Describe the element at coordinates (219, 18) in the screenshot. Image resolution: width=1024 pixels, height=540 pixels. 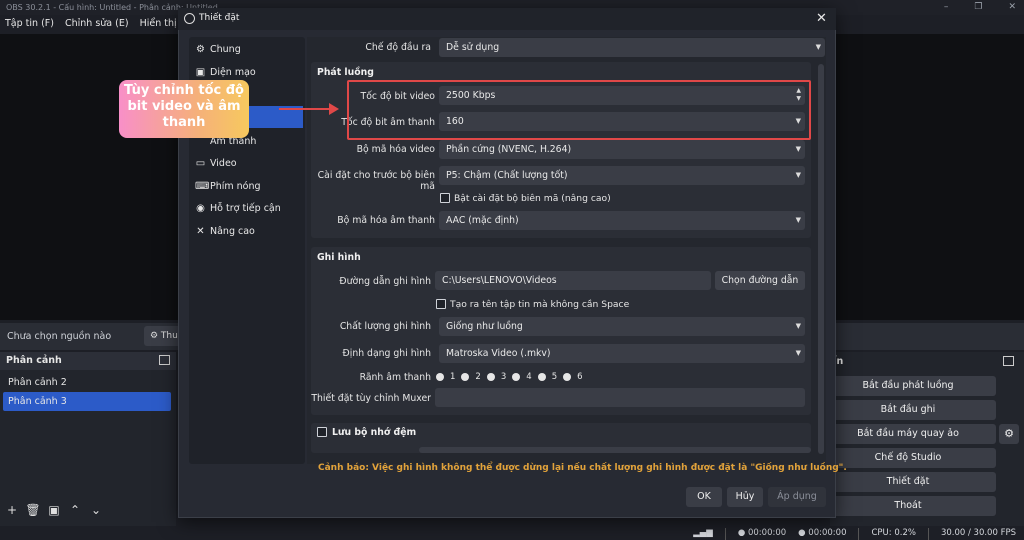
I see `settings-title: Thiết đặt` at that location.